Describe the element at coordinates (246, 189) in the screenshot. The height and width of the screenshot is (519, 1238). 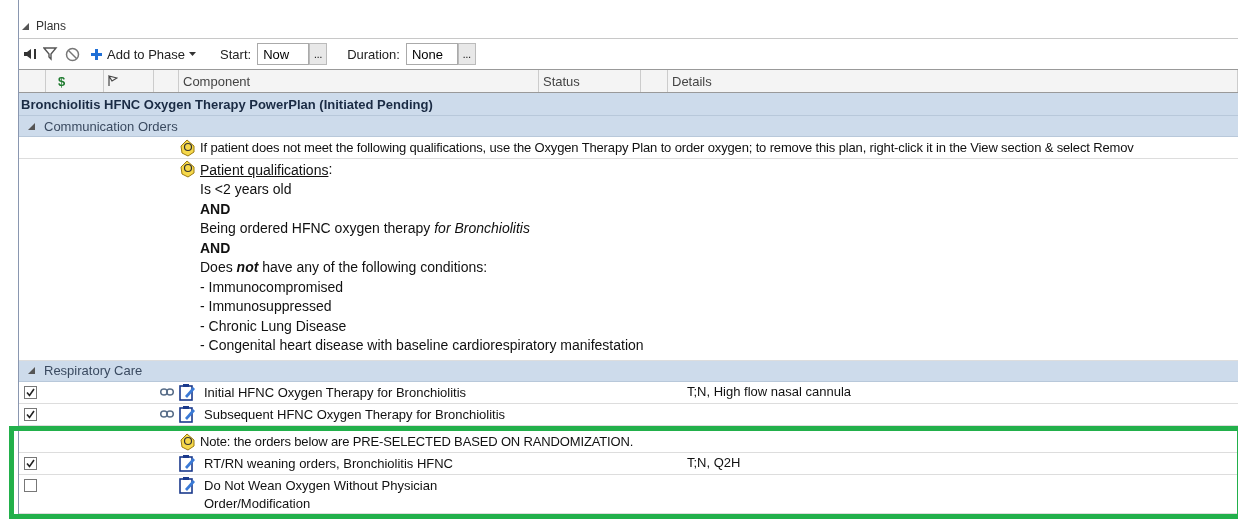
I see `qualification-text: Is <2 years old` at that location.